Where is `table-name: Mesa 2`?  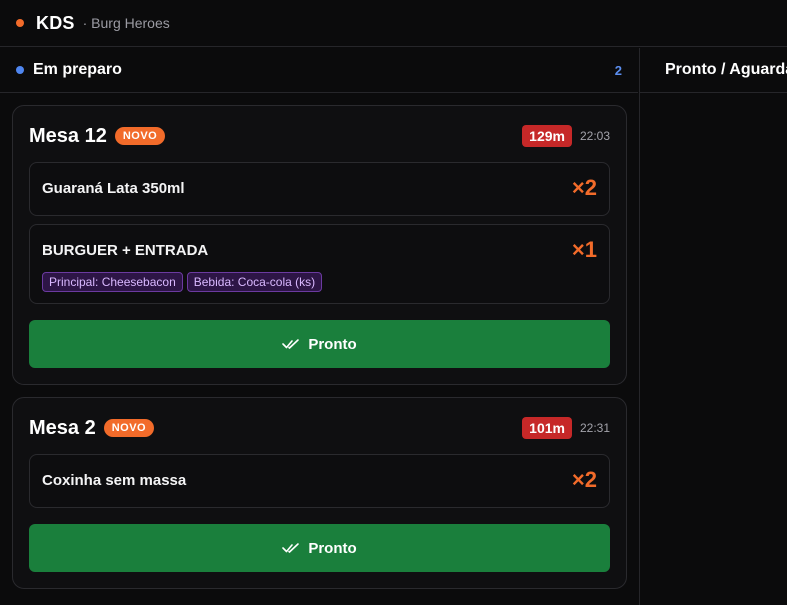
table-name: Mesa 2 is located at coordinates (62, 427).